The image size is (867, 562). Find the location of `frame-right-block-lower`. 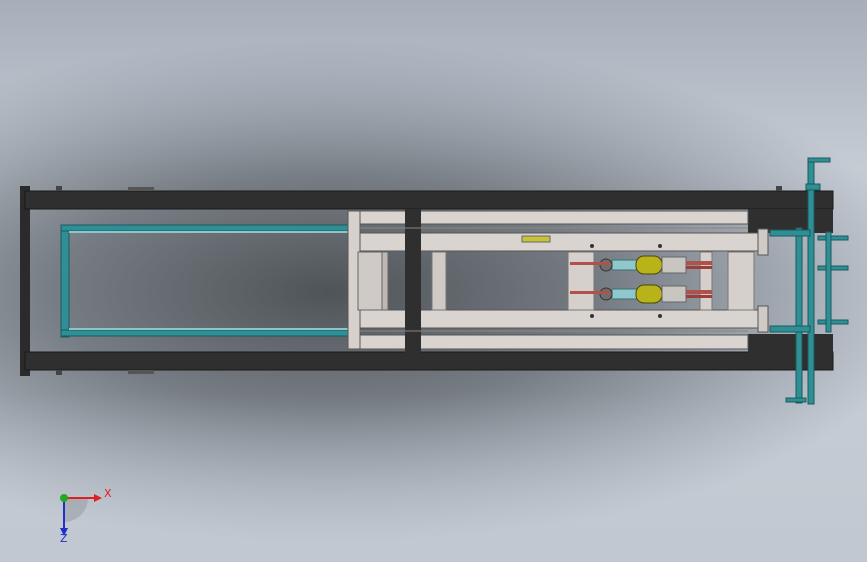

frame-right-block-lower is located at coordinates (790, 344).